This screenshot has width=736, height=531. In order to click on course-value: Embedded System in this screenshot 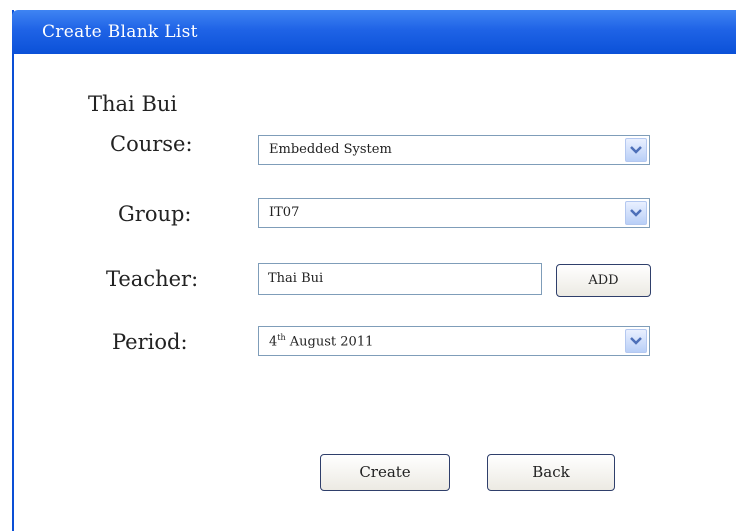, I will do `click(330, 149)`.